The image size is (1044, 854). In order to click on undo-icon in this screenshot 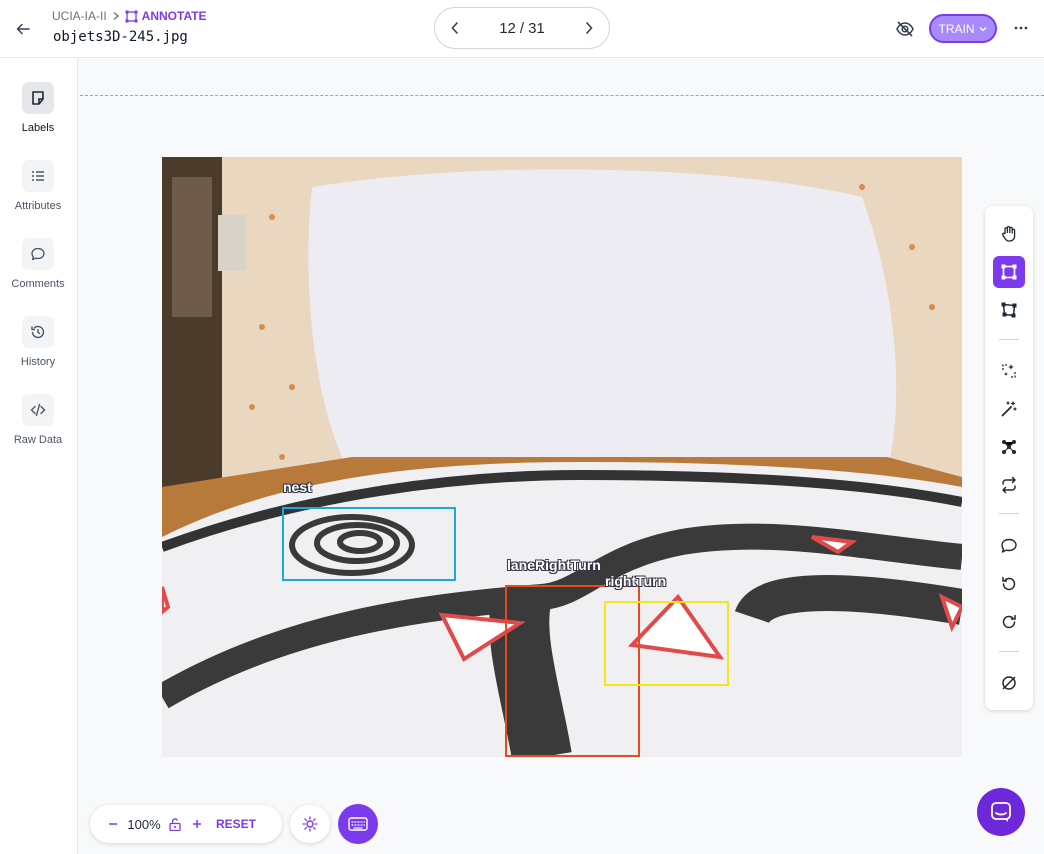, I will do `click(1009, 583)`.